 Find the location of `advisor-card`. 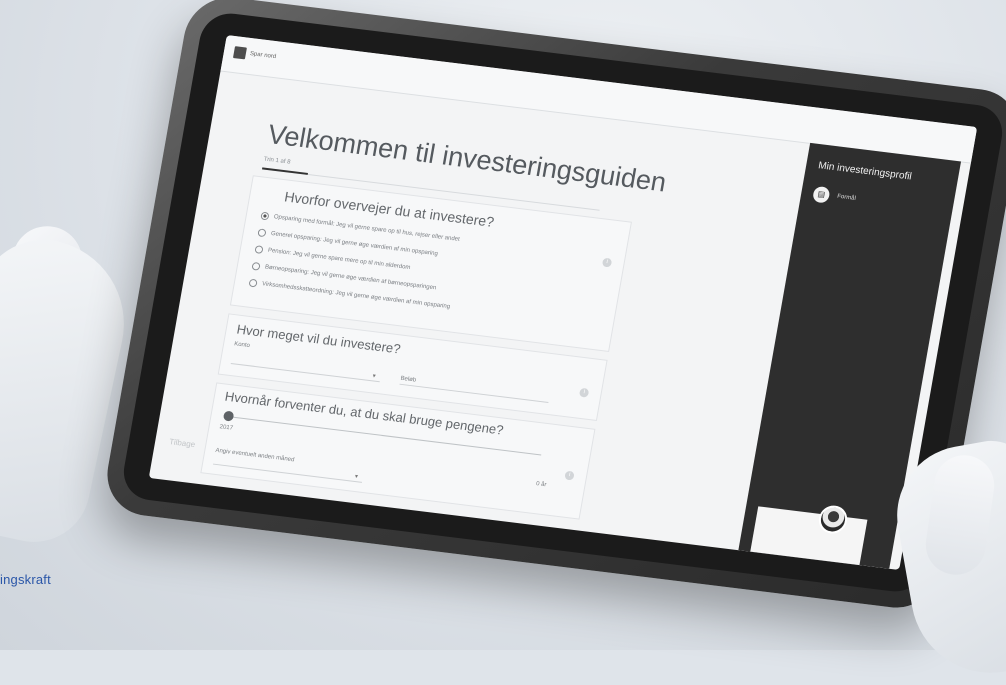

advisor-card is located at coordinates (809, 535).